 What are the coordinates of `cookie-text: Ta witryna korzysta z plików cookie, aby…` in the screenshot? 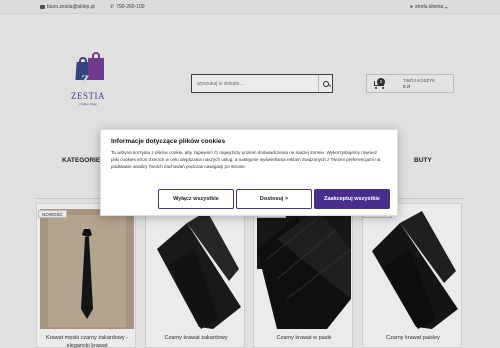 It's located at (246, 159).